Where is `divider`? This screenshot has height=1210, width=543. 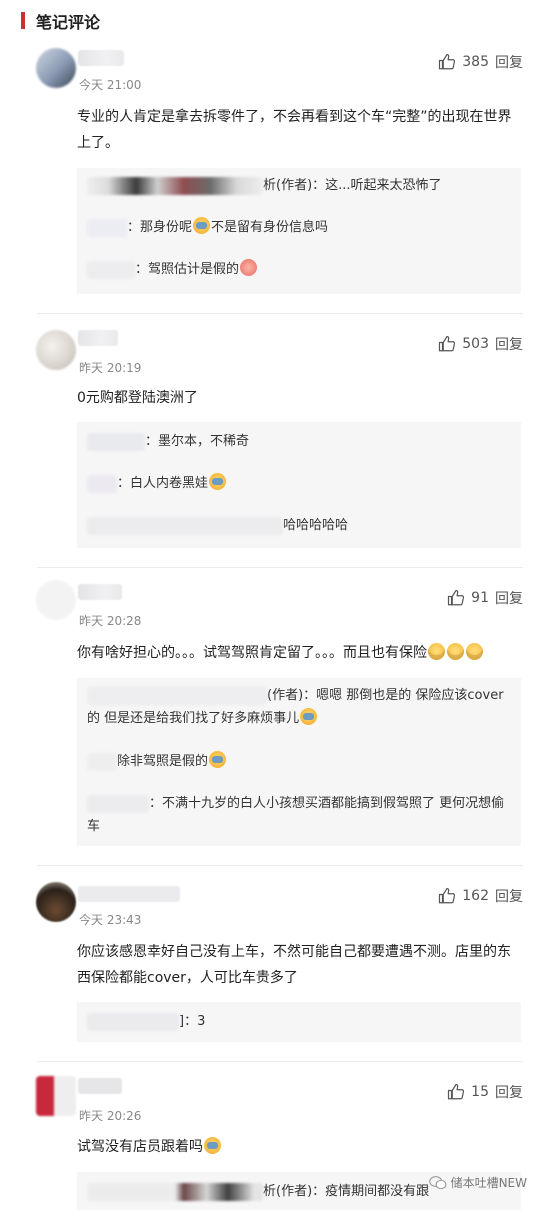
divider is located at coordinates (280, 313).